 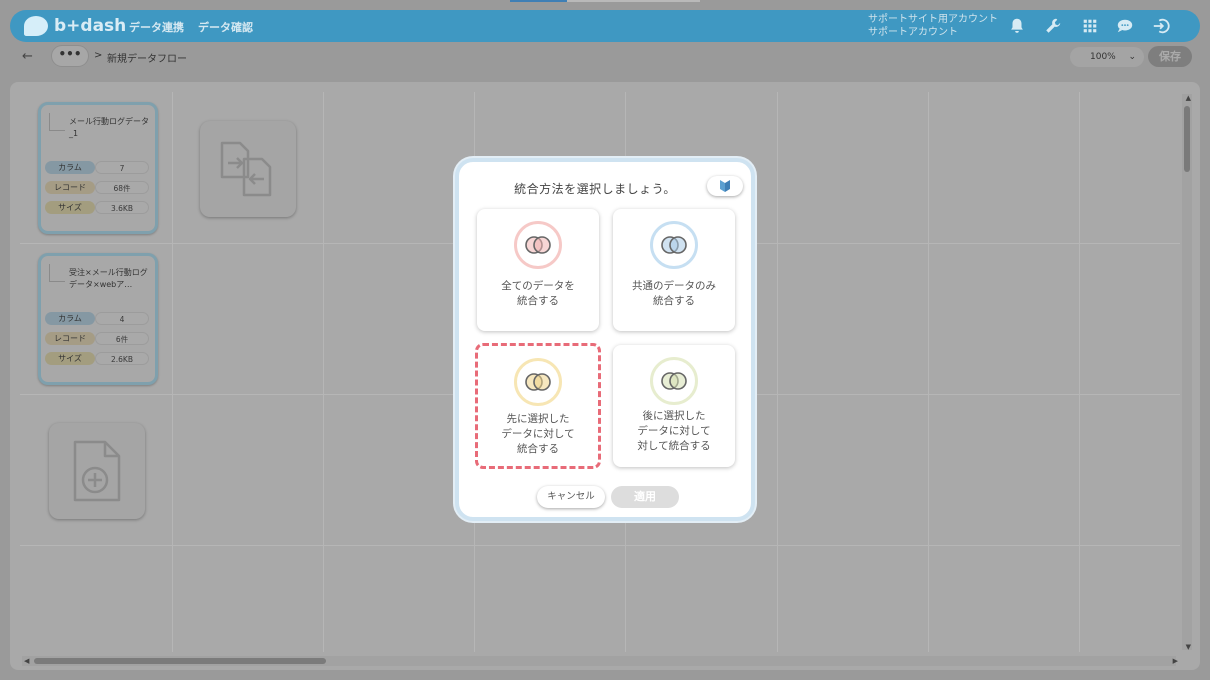 What do you see at coordinates (1017, 26) in the screenshot?
I see `bell-icon` at bounding box center [1017, 26].